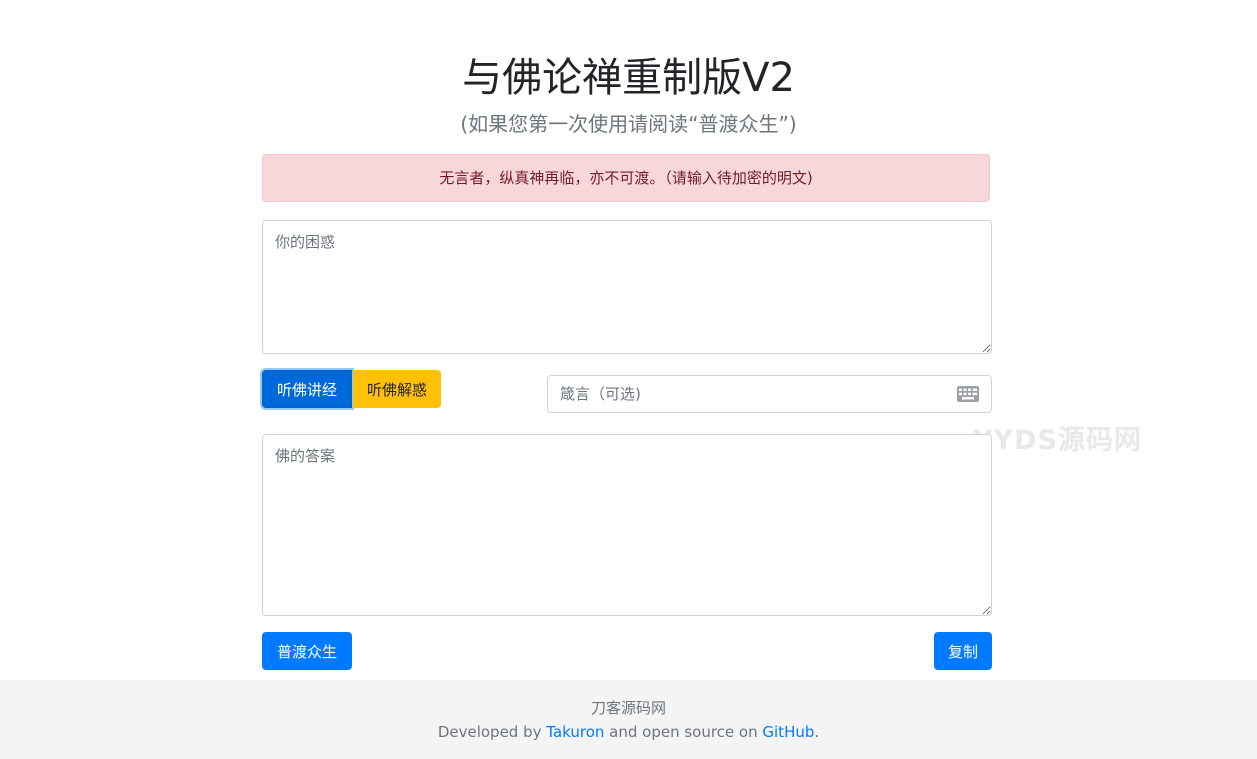  What do you see at coordinates (626, 178) in the screenshot?
I see `status-alert: 无言者，纵真神再临，亦不可渡。（请输入待加密的明文)` at bounding box center [626, 178].